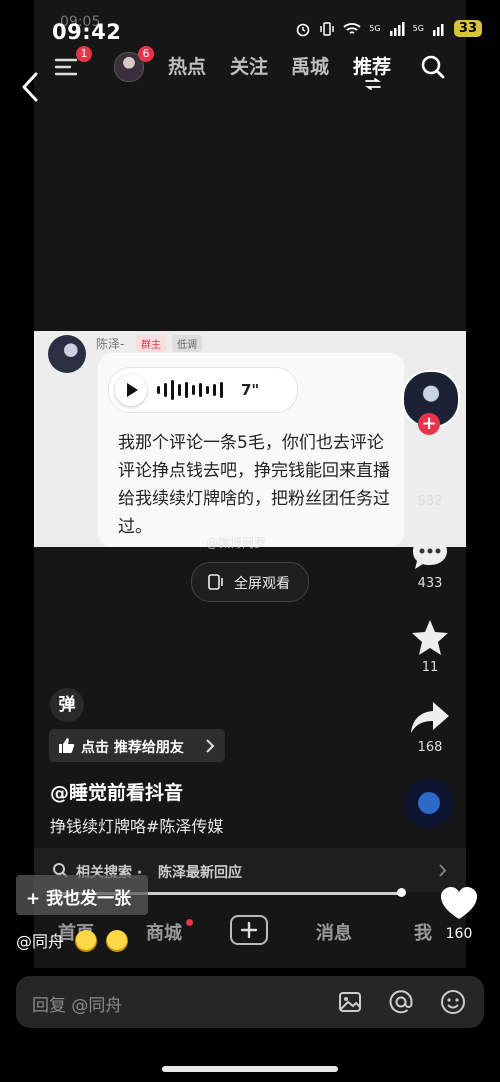  I want to click on owner-tag: 群主, so click(151, 343).